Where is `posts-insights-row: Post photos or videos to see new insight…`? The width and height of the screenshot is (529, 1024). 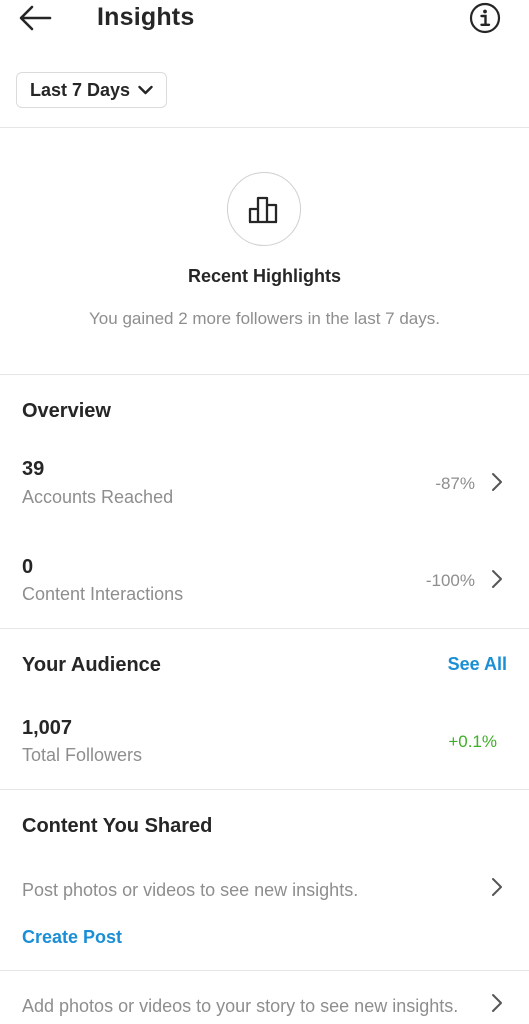 posts-insights-row: Post photos or videos to see new insight… is located at coordinates (264, 888).